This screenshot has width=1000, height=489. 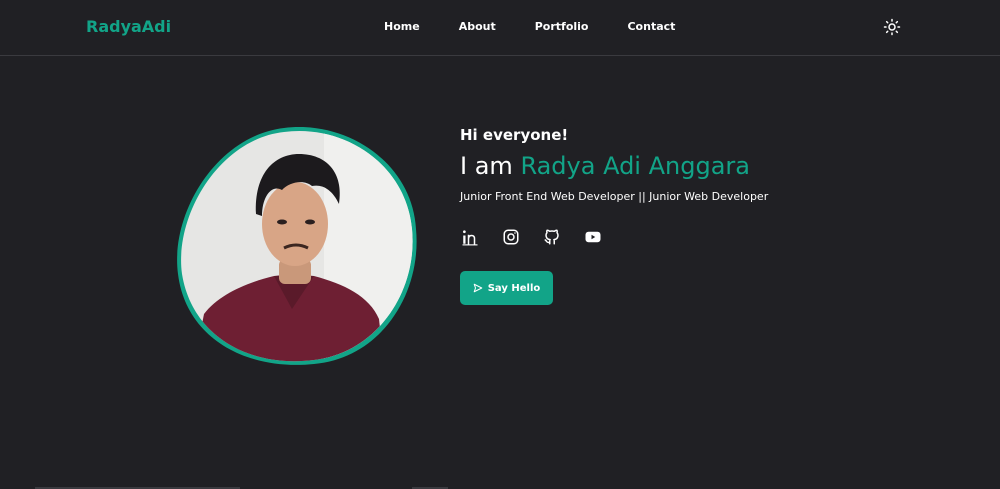 What do you see at coordinates (562, 26) in the screenshot?
I see `nav-portfolio: Portfolio` at bounding box center [562, 26].